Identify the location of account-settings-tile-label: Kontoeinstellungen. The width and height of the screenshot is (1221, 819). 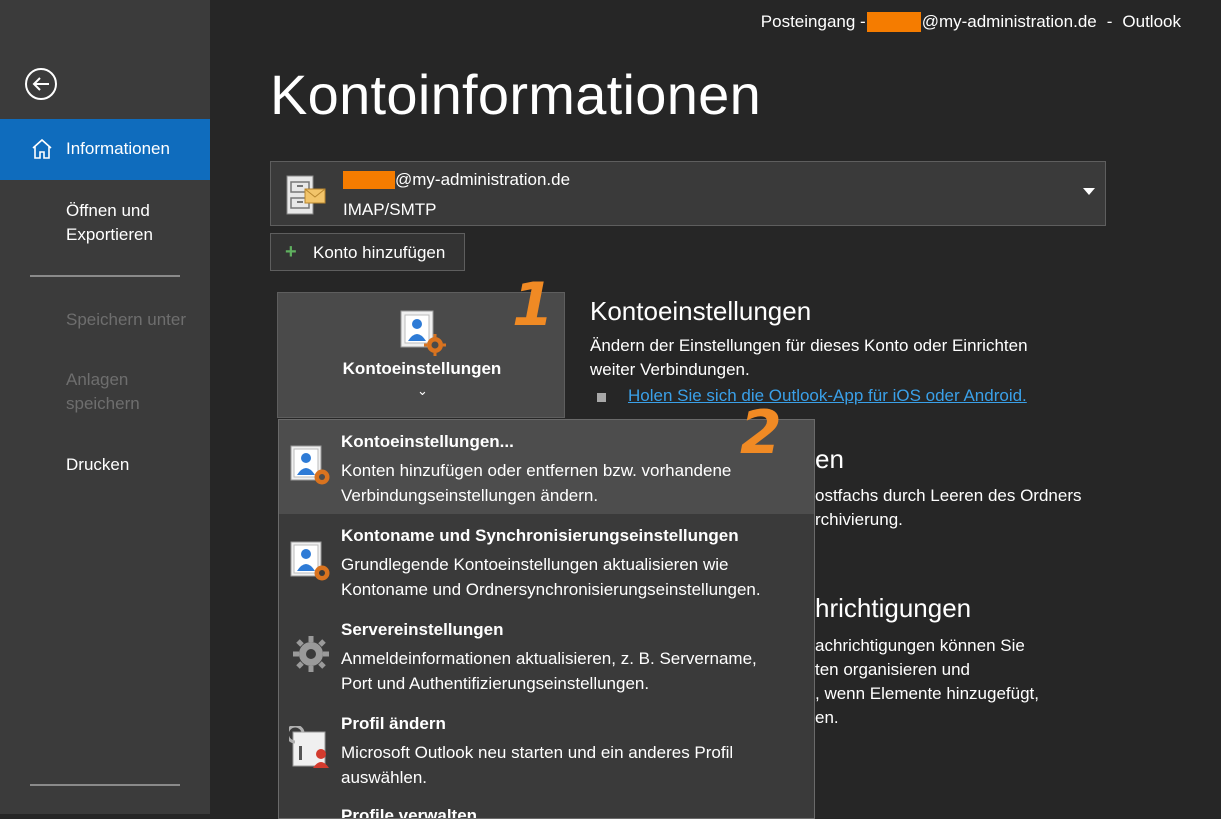
(422, 368).